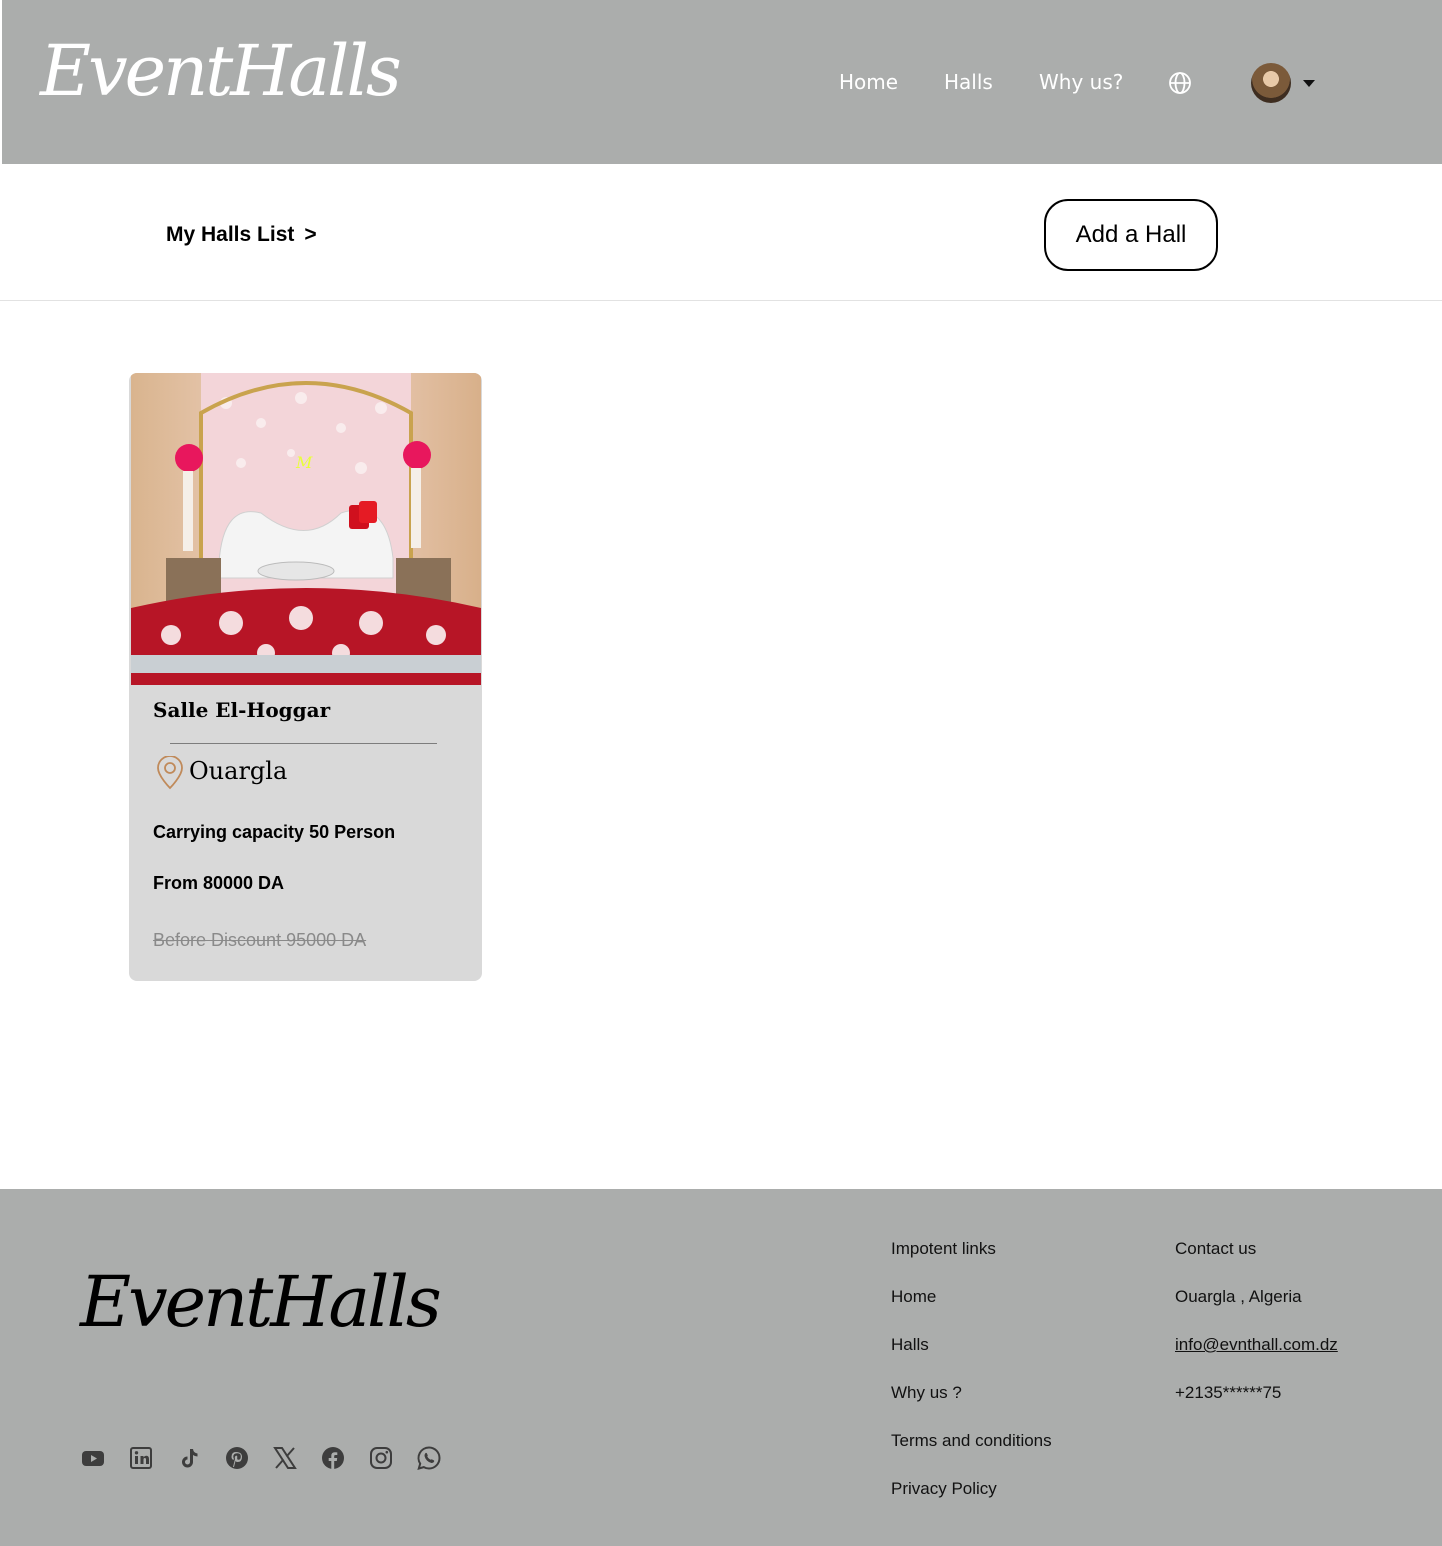 The height and width of the screenshot is (1546, 1442). Describe the element at coordinates (242, 710) in the screenshot. I see `hall-name: Salle El-Hoggar` at that location.